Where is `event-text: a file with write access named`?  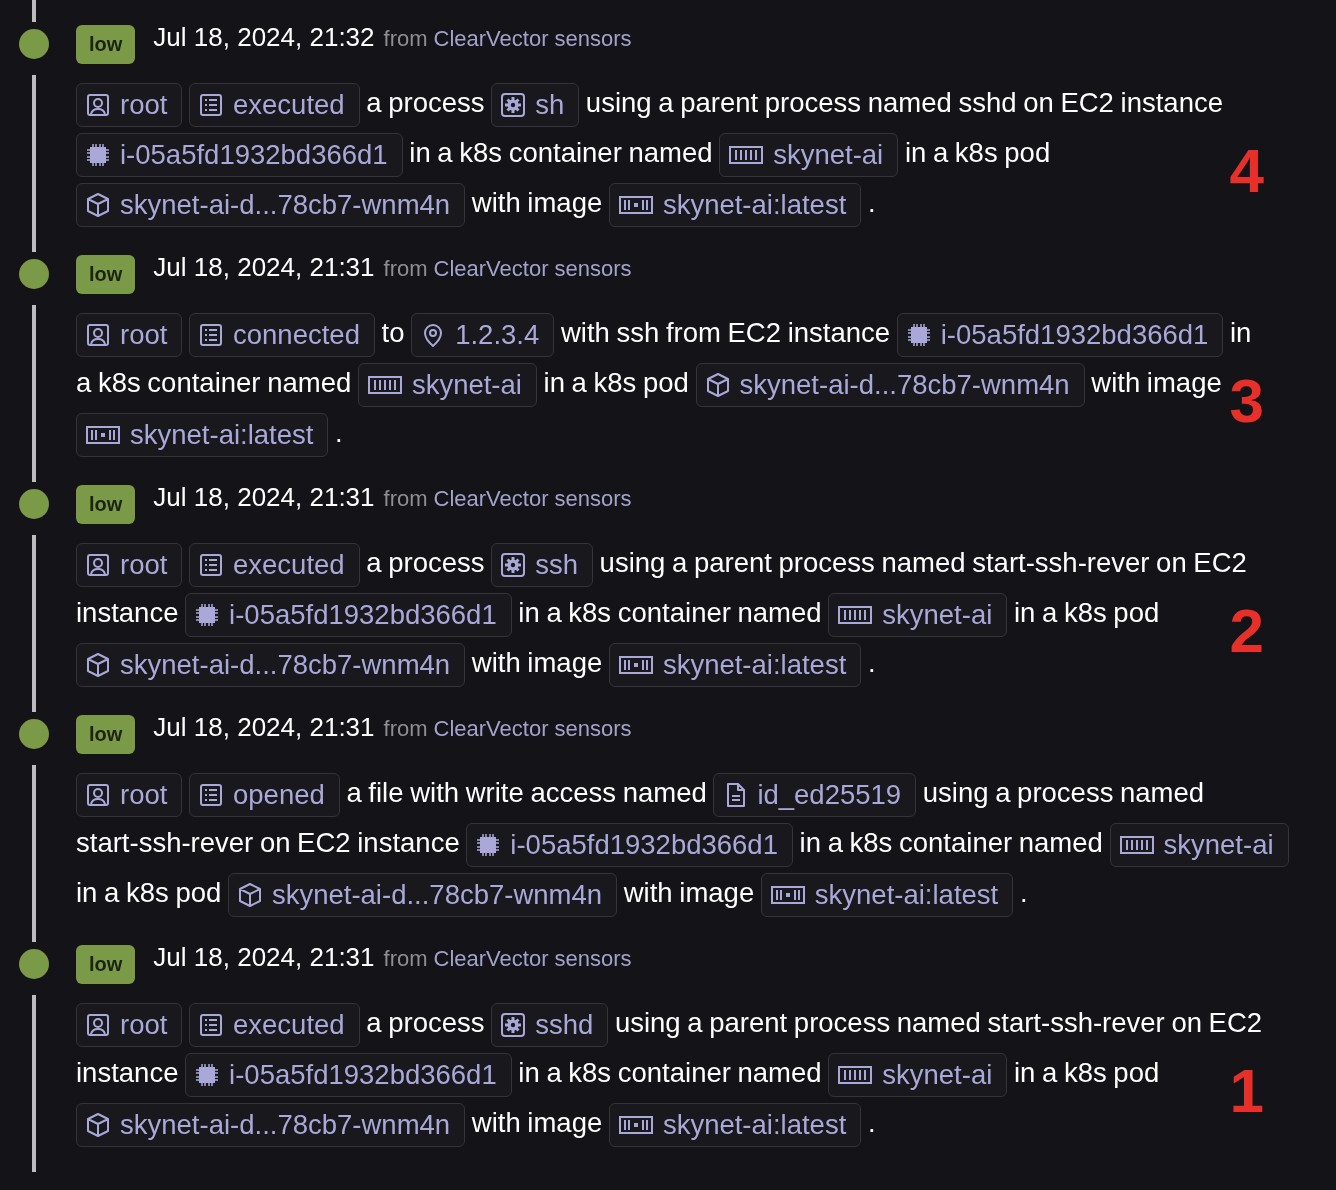 event-text: a file with write access named is located at coordinates (526, 792).